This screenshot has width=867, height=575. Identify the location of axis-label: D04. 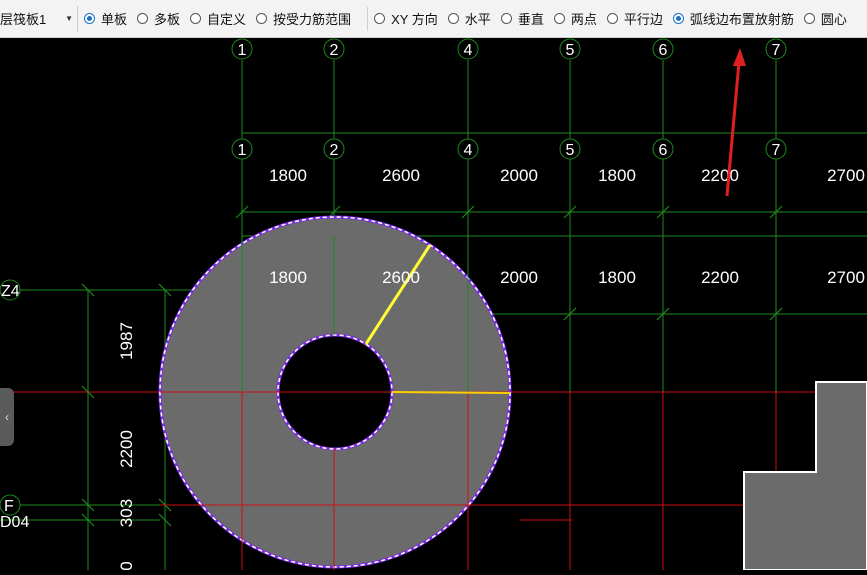
(14, 522).